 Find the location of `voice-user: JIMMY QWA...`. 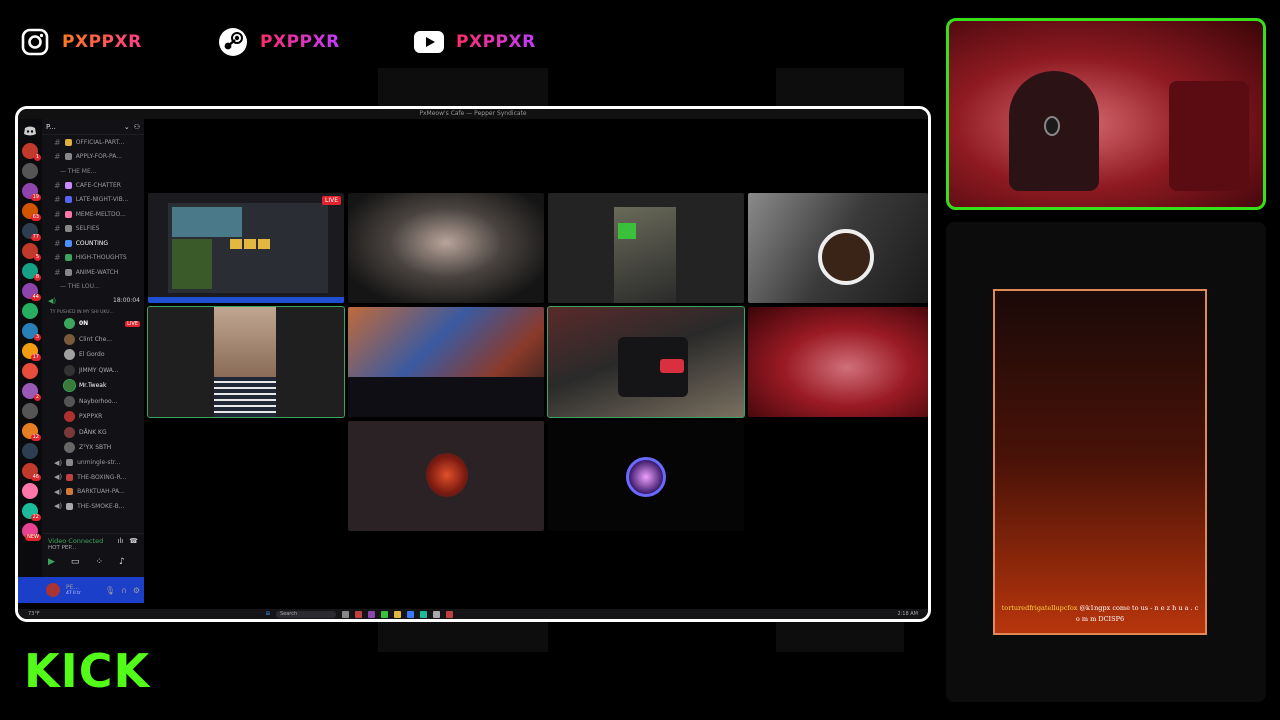

voice-user: JIMMY QWA... is located at coordinates (93, 371).